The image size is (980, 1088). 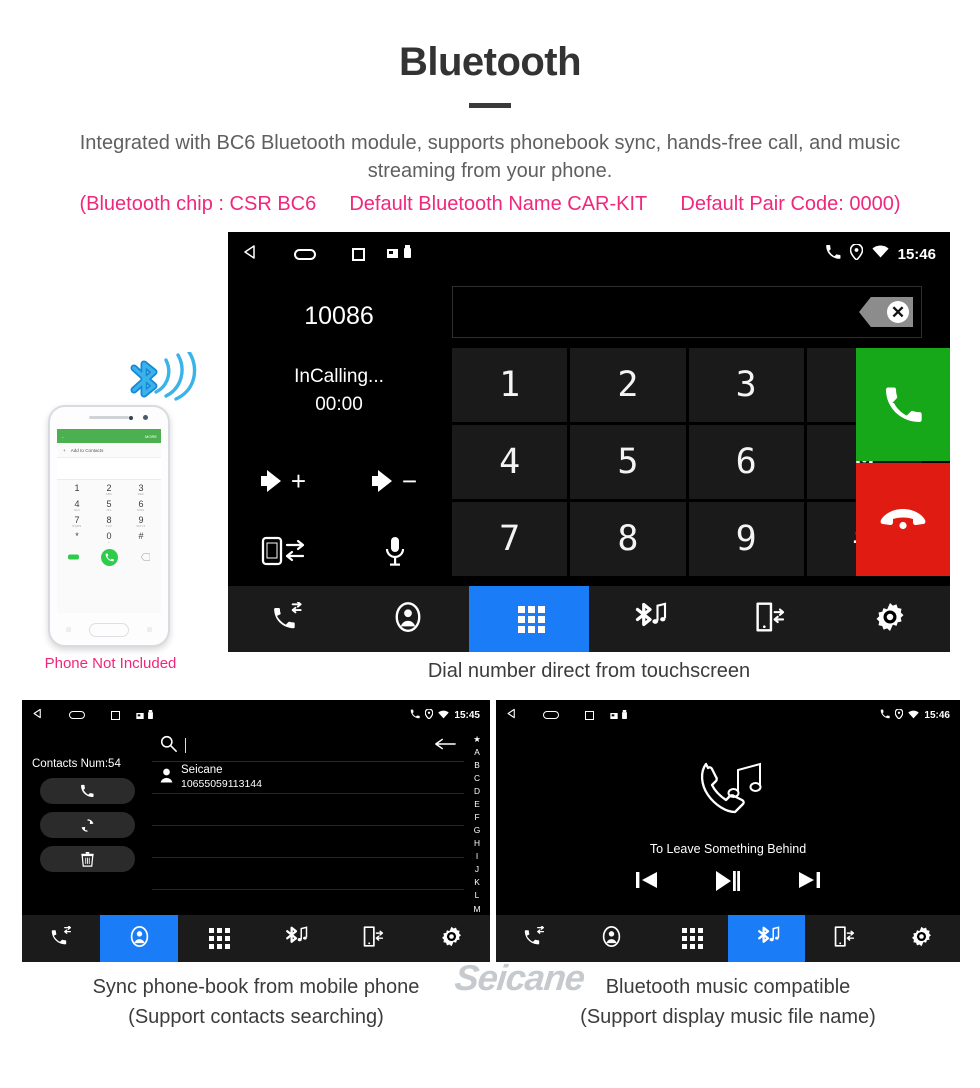 I want to click on index-letter: E, so click(x=477, y=803).